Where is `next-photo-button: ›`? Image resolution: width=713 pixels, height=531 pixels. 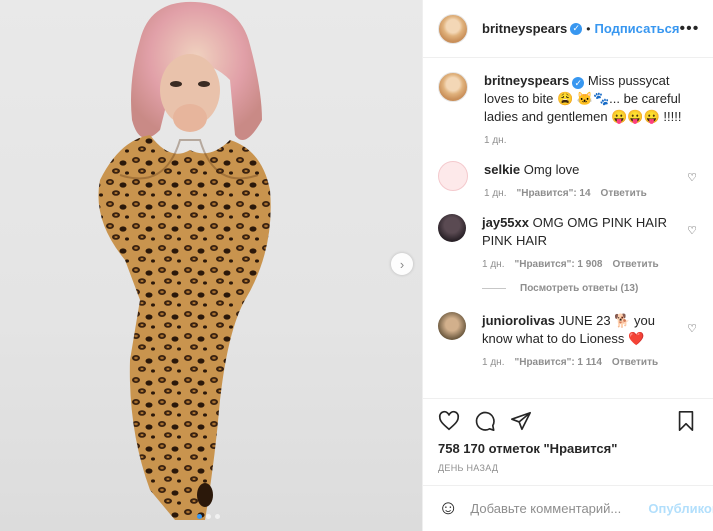
next-photo-button: › is located at coordinates (402, 264).